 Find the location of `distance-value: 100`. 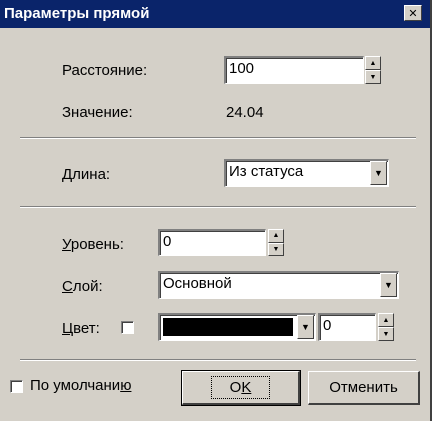

distance-value: 100 is located at coordinates (242, 68).